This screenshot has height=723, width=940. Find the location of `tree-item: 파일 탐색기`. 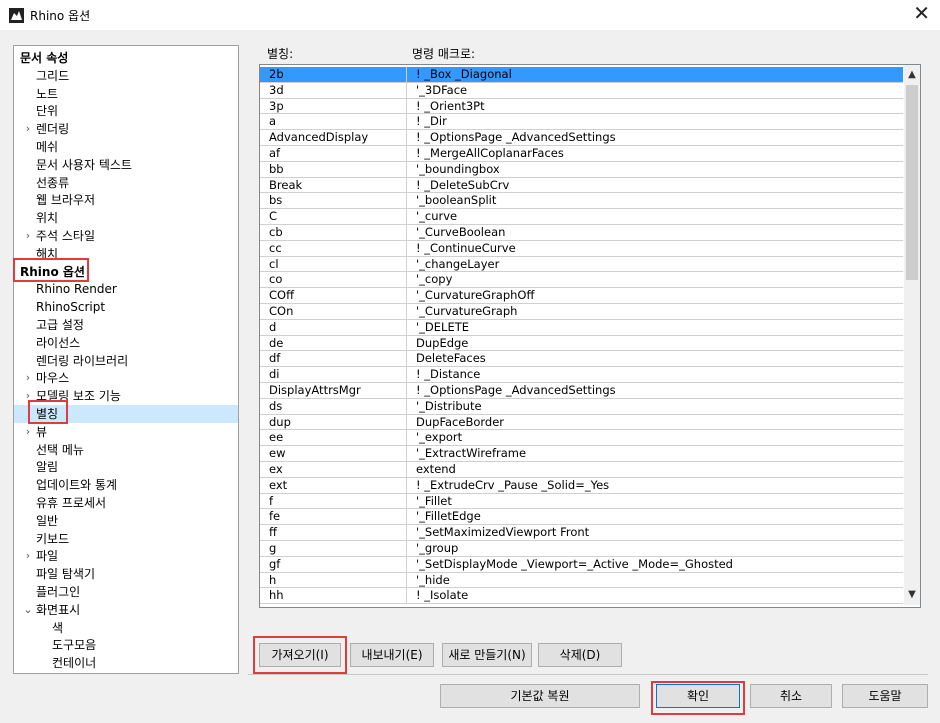

tree-item: 파일 탐색기 is located at coordinates (126, 574).